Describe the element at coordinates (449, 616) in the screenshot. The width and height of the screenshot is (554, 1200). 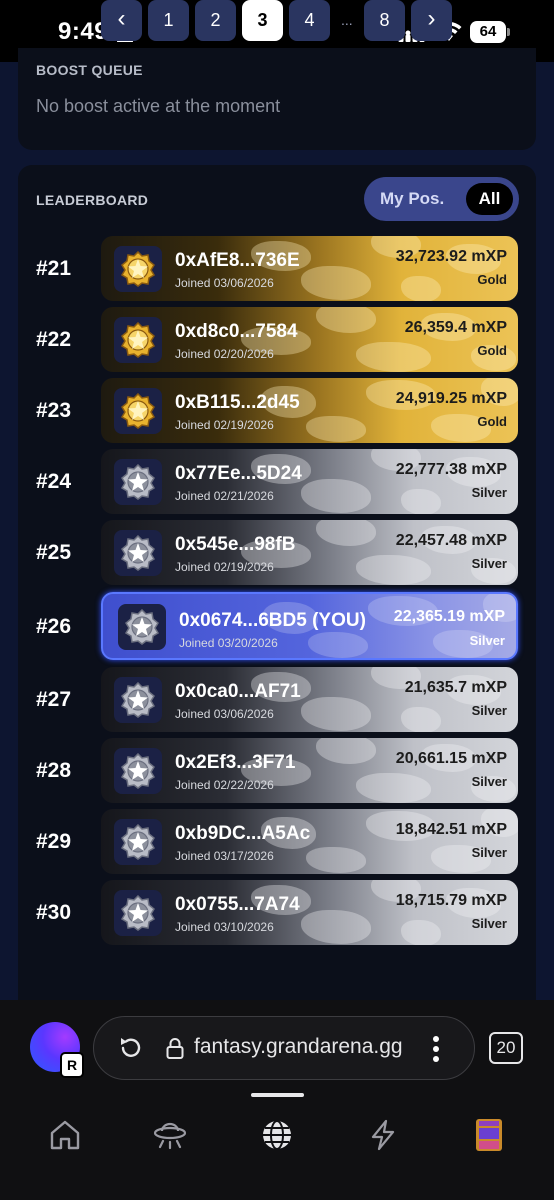
I see `xp-score: 22,365.19 mXP` at that location.